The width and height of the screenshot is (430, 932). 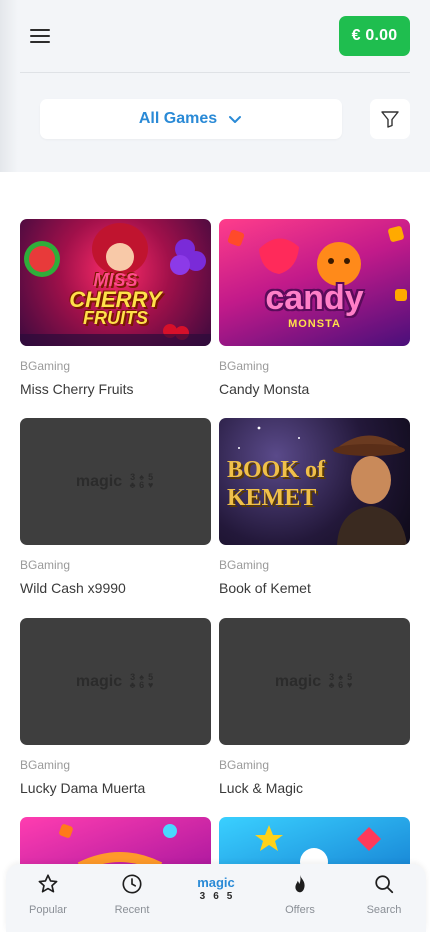 What do you see at coordinates (9, 86) in the screenshot?
I see `side-shadow` at bounding box center [9, 86].